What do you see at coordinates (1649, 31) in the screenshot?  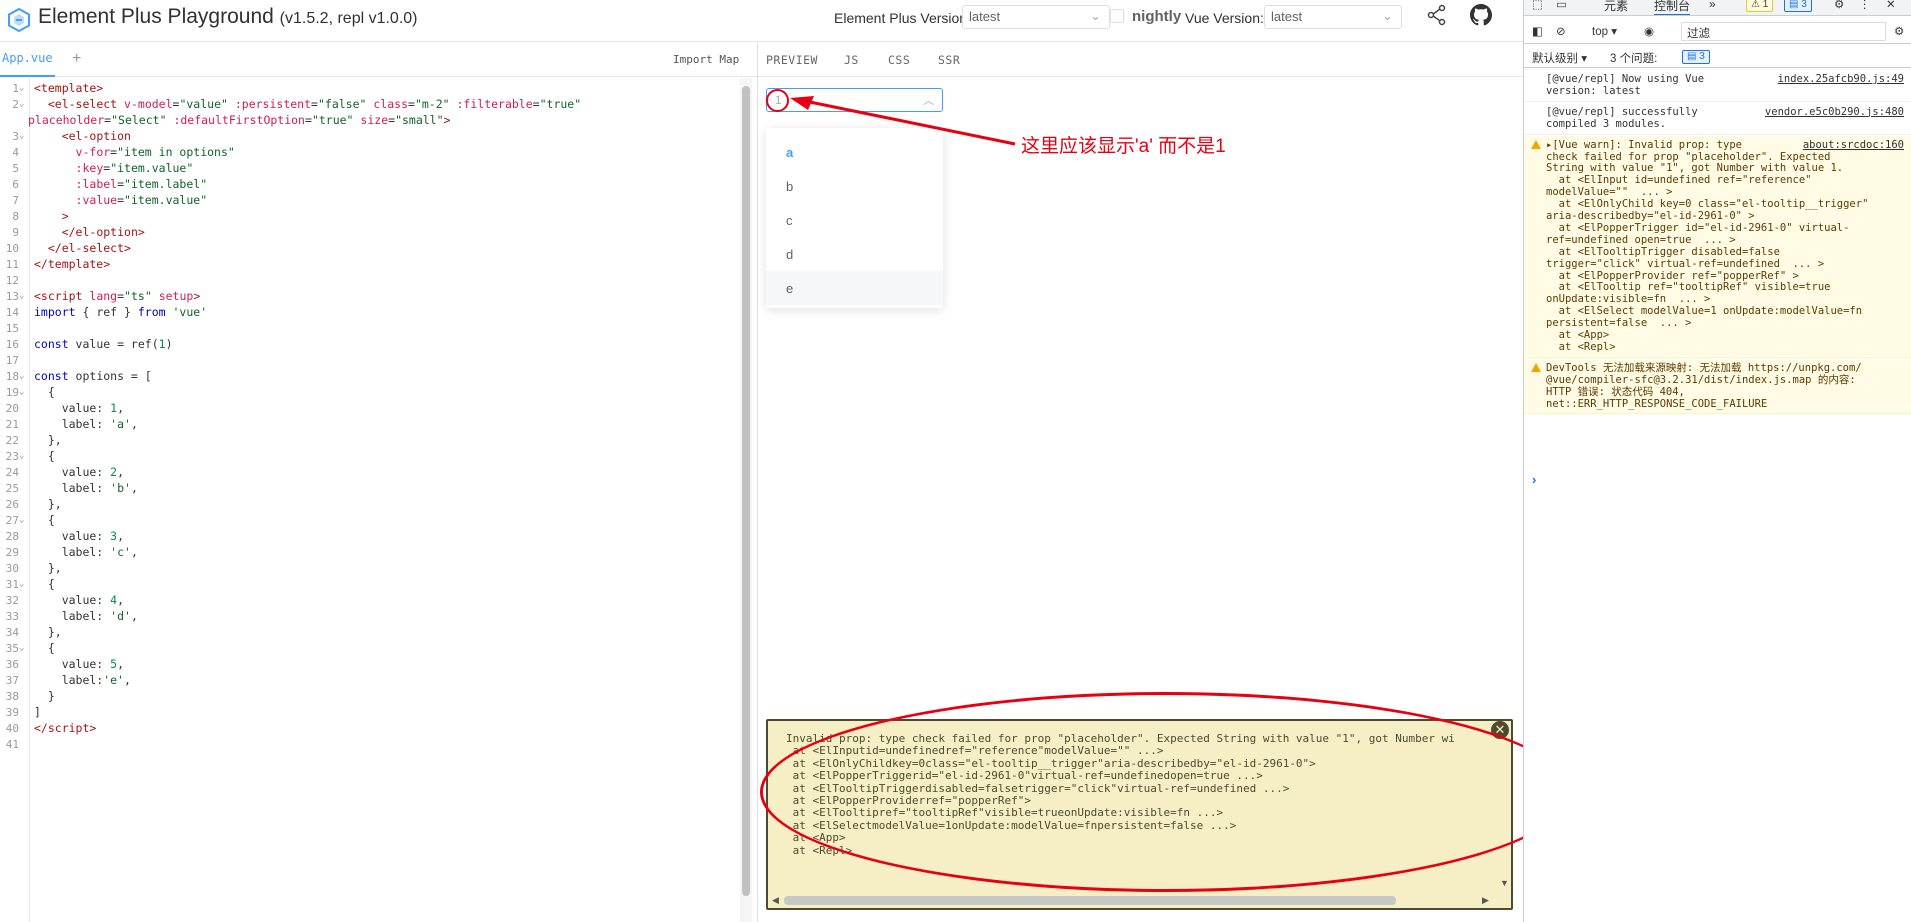 I see `eye-icon: ◉` at bounding box center [1649, 31].